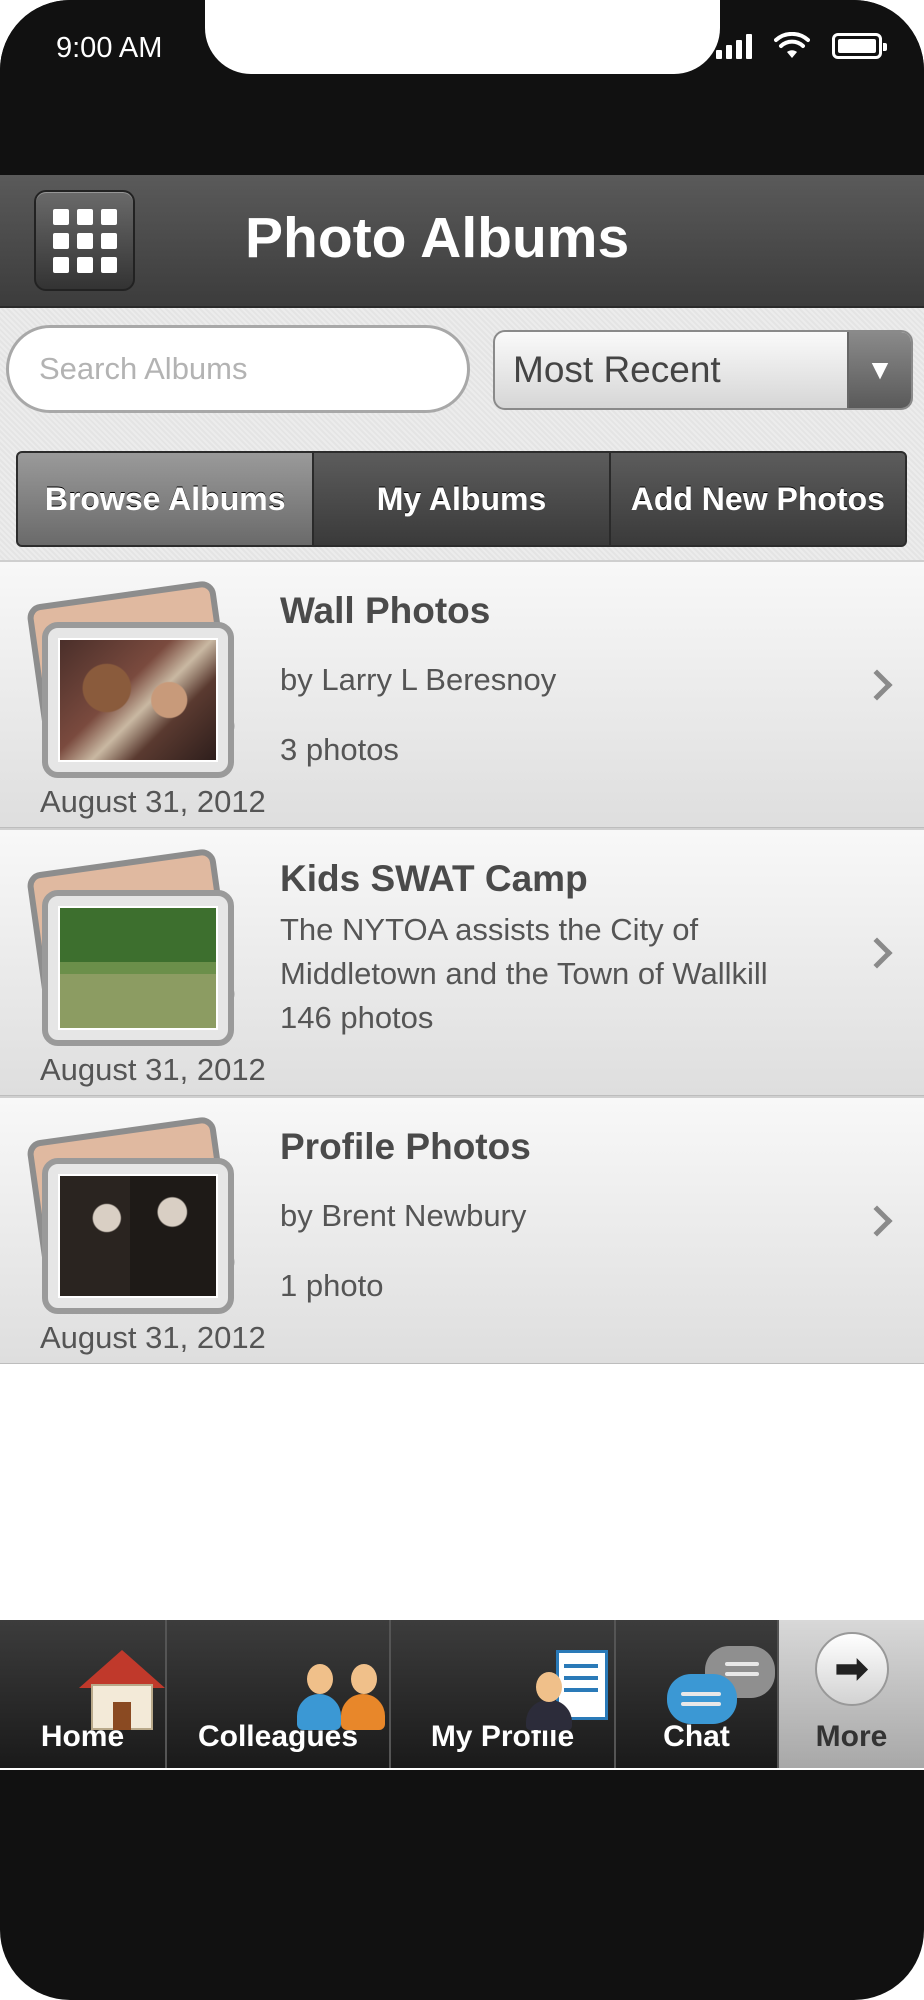 This screenshot has height=2000, width=924. What do you see at coordinates (385, 610) in the screenshot?
I see `album-title: Wall Photos` at bounding box center [385, 610].